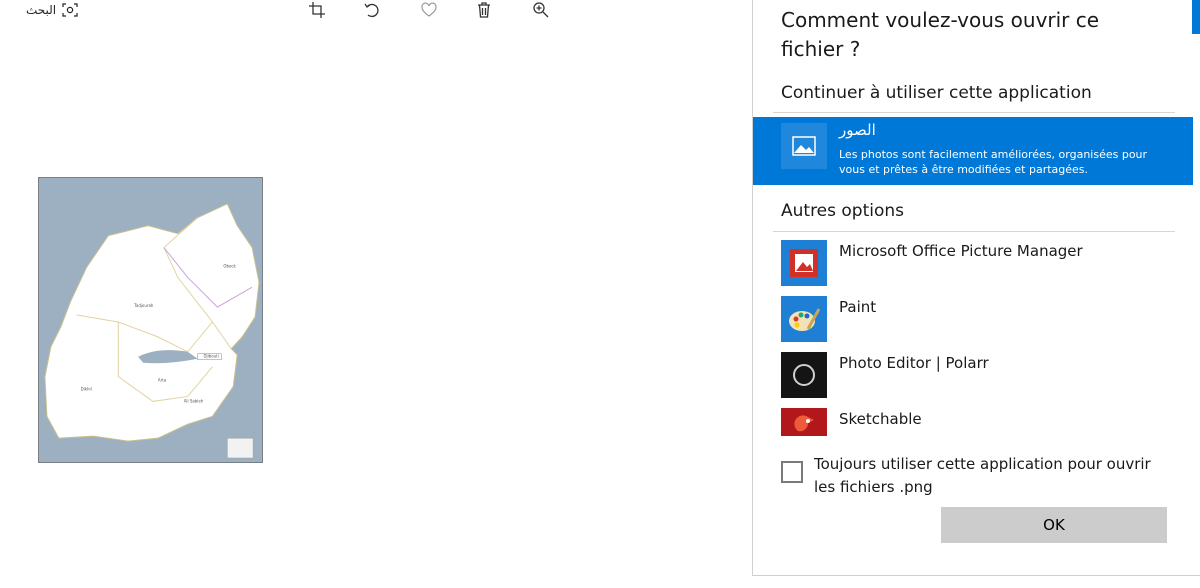 Image resolution: width=1200 pixels, height=588 pixels. What do you see at coordinates (41, 10) in the screenshot?
I see `search-label: البحث` at bounding box center [41, 10].